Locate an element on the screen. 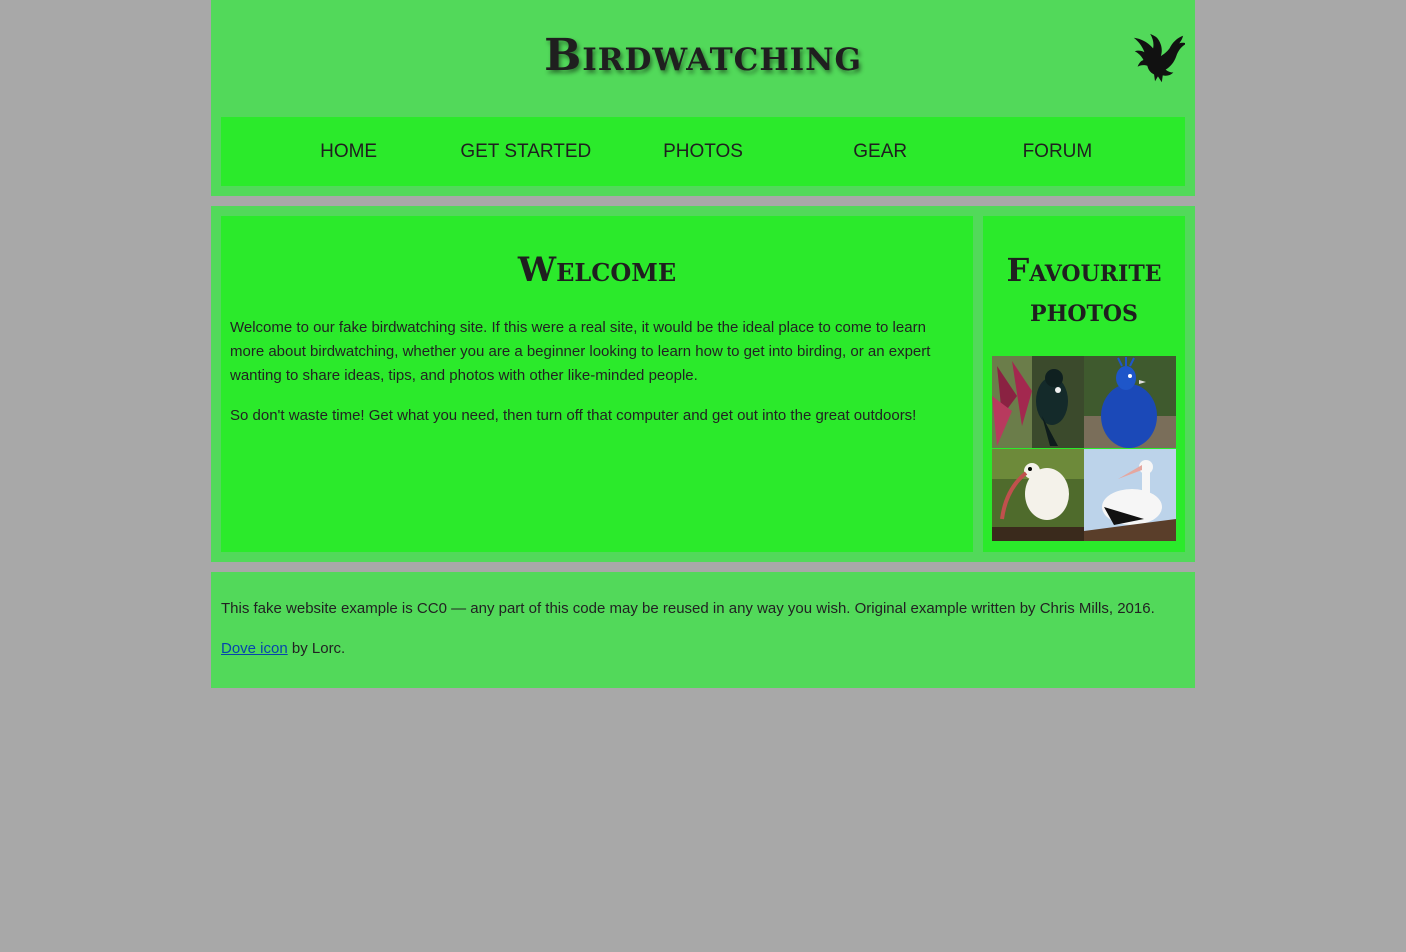 This screenshot has height=952, width=1406. main-nav: Home Get started Photos Gear Forum is located at coordinates (703, 151).